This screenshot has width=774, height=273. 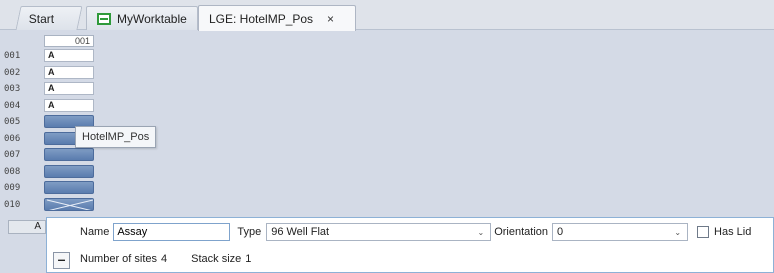 What do you see at coordinates (119, 259) in the screenshot?
I see `sites-label: Number of sites` at bounding box center [119, 259].